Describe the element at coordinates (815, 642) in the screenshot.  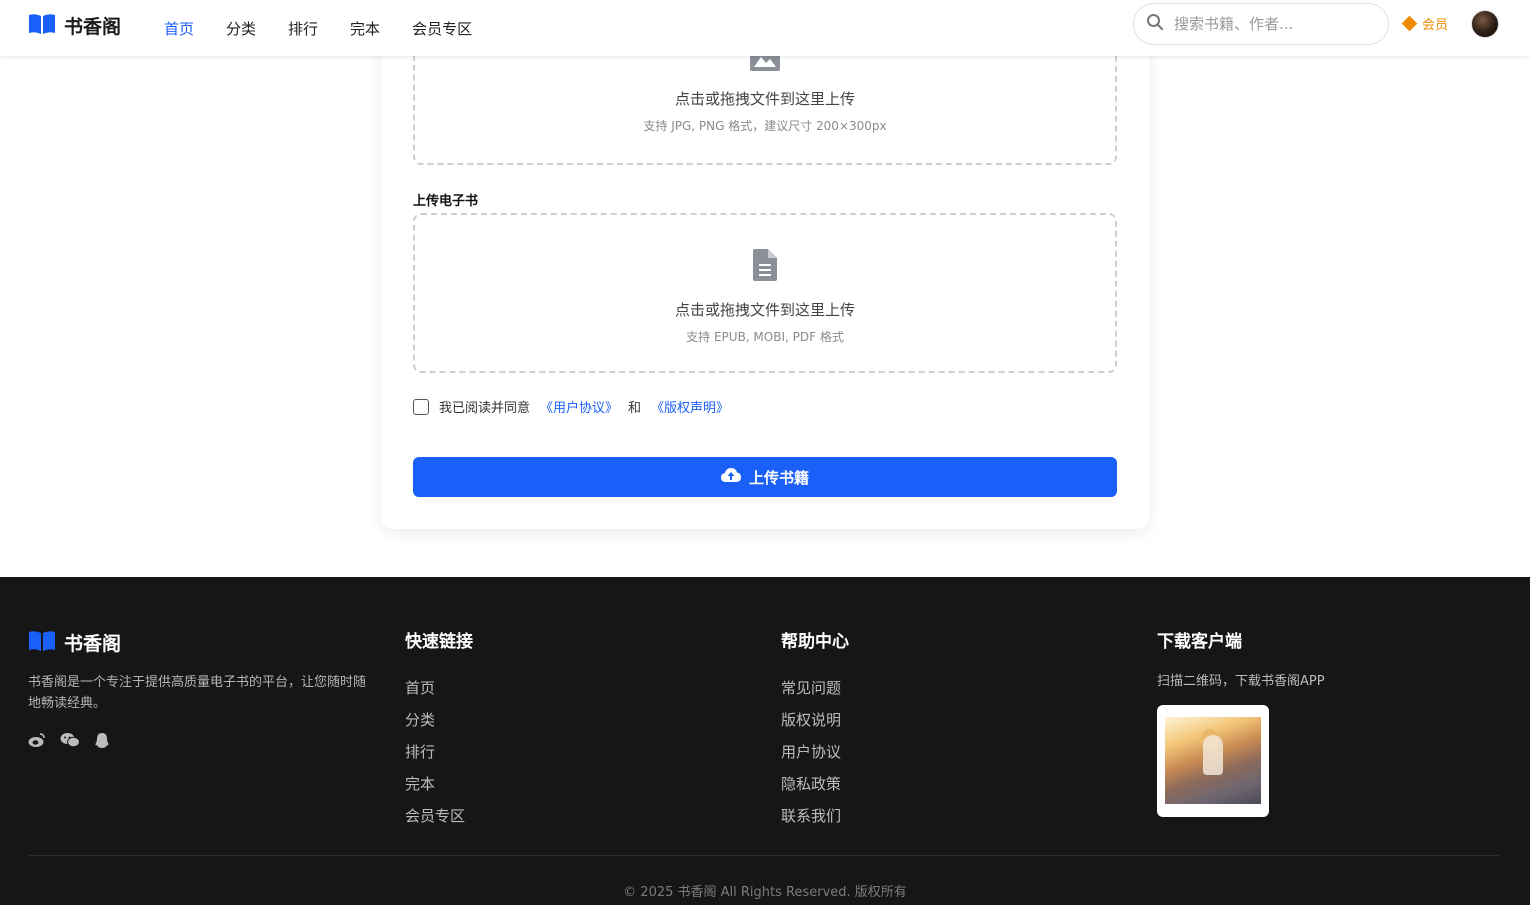
I see `help-center-title: 帮助中心` at that location.